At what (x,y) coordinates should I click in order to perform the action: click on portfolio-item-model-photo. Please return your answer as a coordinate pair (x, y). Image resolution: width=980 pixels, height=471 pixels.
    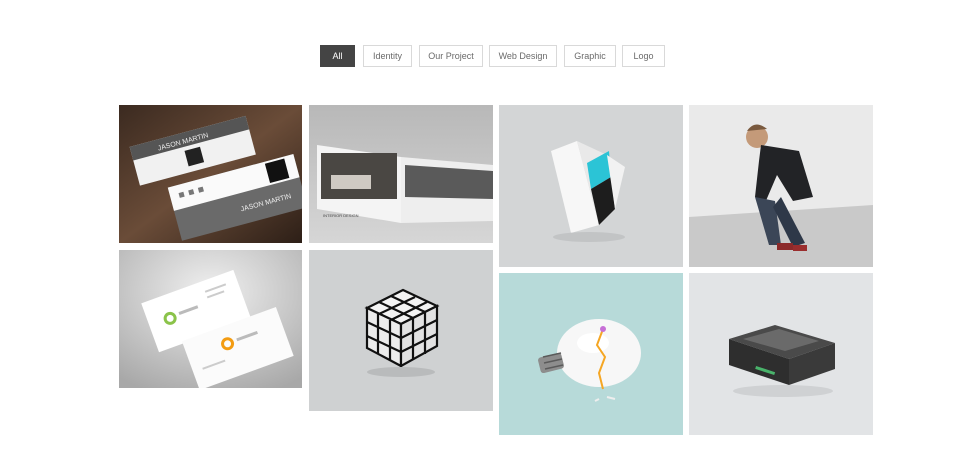
    Looking at the image, I should click on (781, 186).